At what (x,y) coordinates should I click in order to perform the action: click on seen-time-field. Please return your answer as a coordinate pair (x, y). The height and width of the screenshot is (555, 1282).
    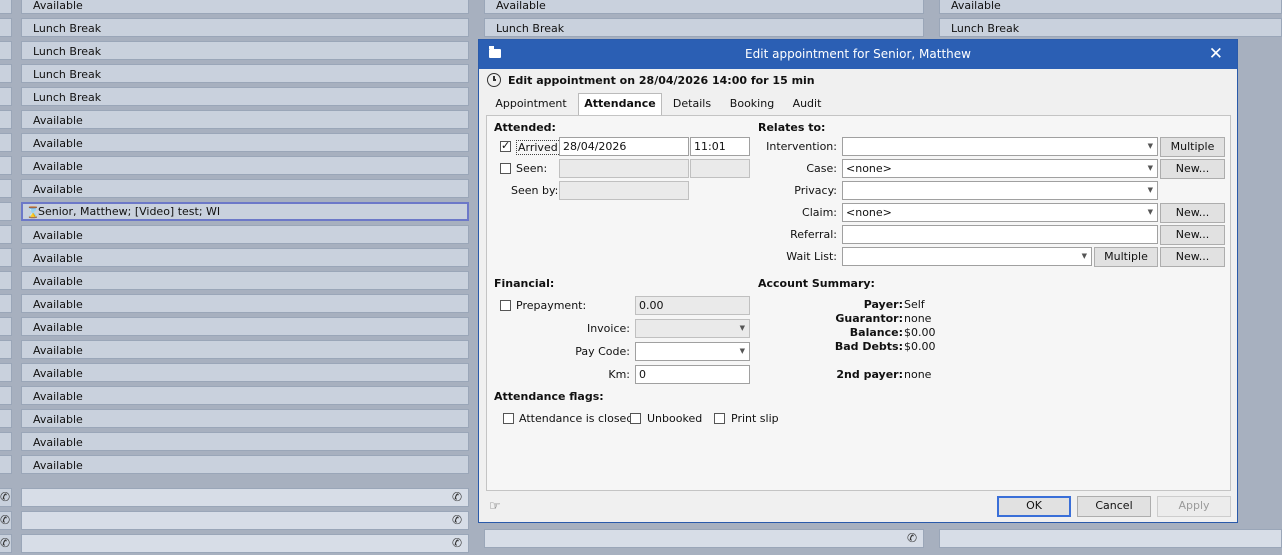
    Looking at the image, I should click on (720, 168).